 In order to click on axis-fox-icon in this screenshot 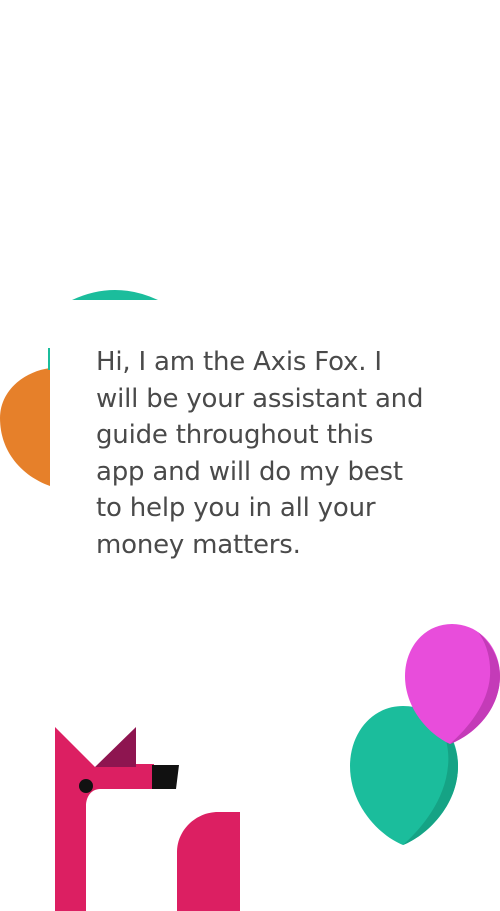, I will do `click(147, 819)`.